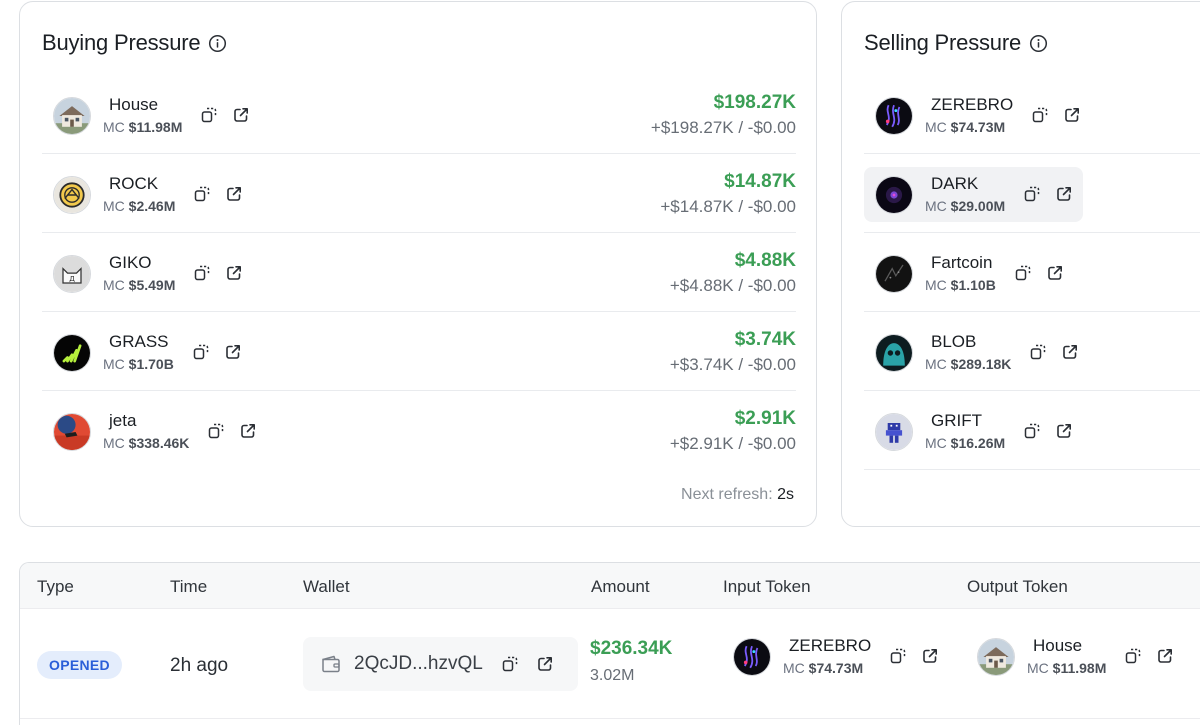  What do you see at coordinates (631, 662) in the screenshot?
I see `trade-amount: $236.34K 3.02M` at bounding box center [631, 662].